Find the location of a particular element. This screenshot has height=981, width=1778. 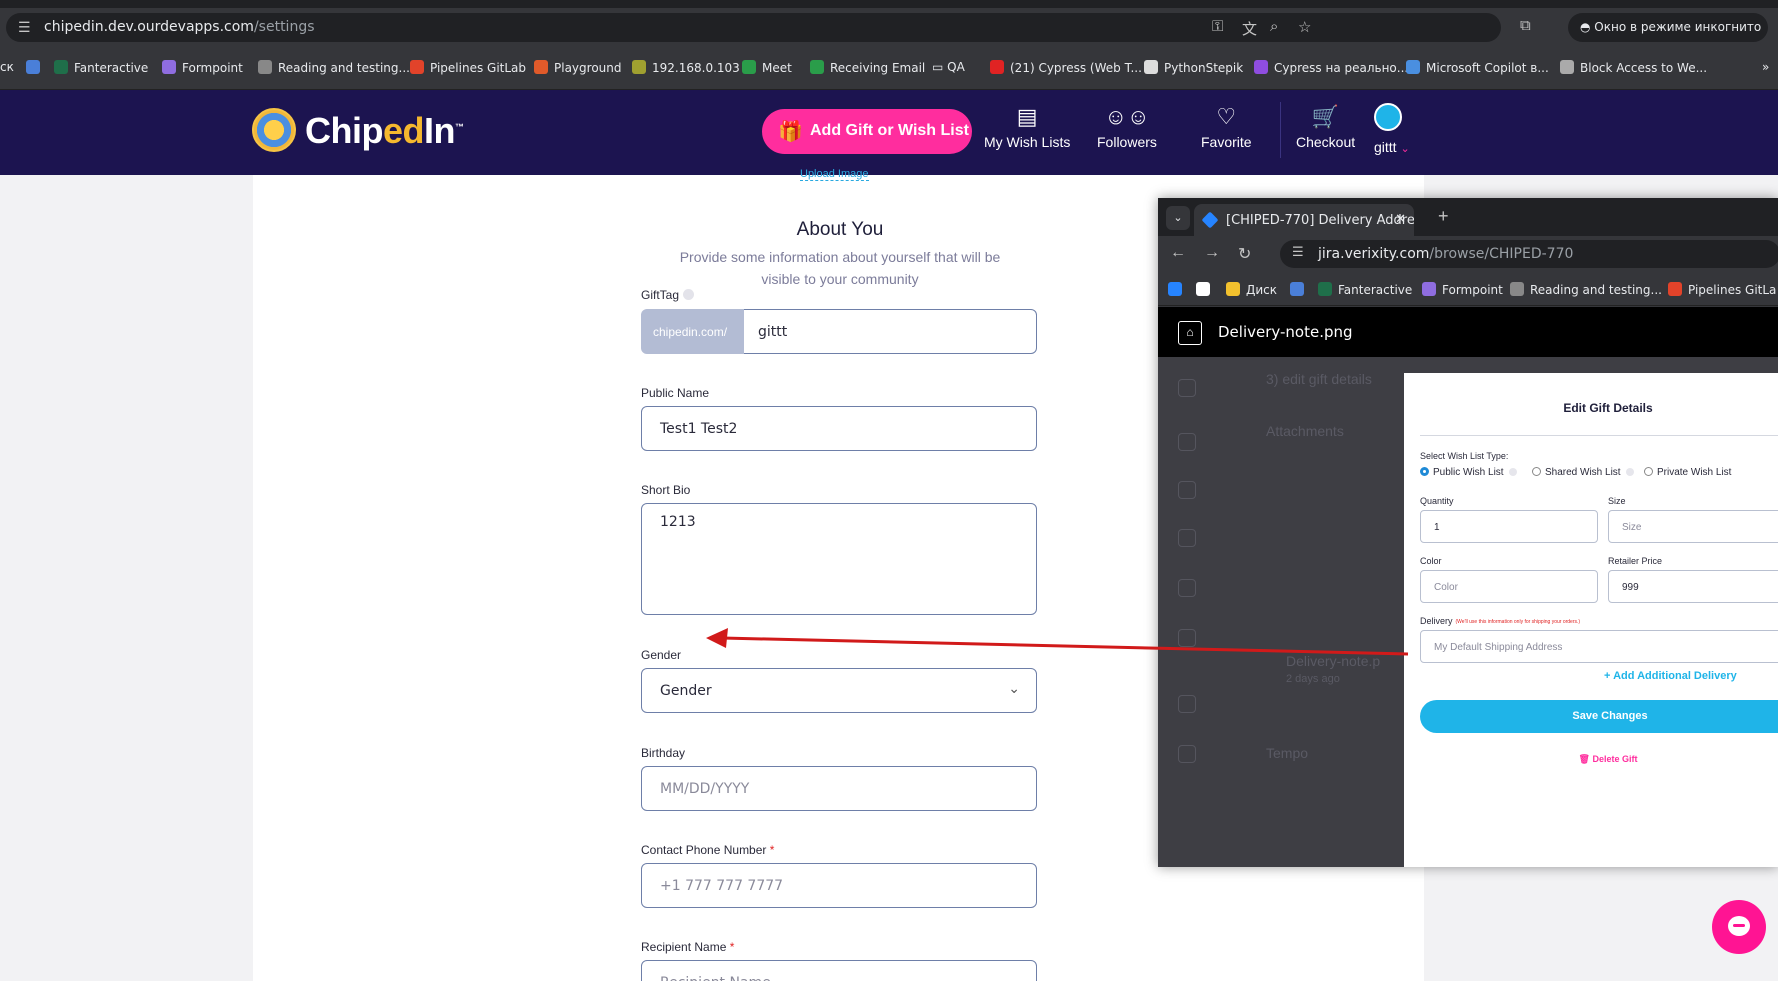

bookmark-item: PythonStepik is located at coordinates (1193, 67).